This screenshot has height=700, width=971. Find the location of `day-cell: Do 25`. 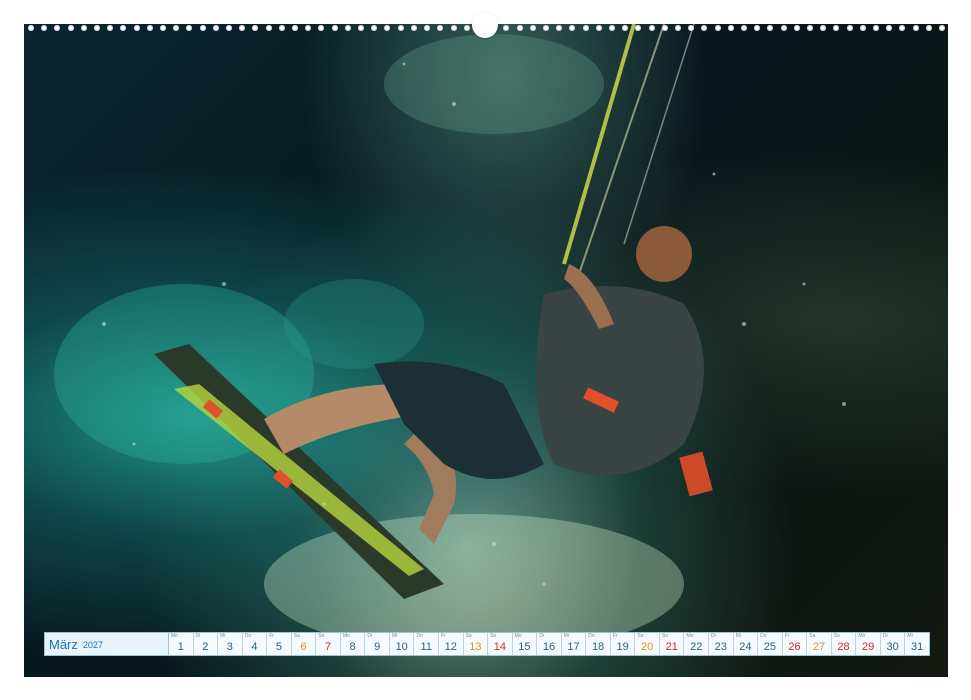

day-cell: Do 25 is located at coordinates (770, 644).